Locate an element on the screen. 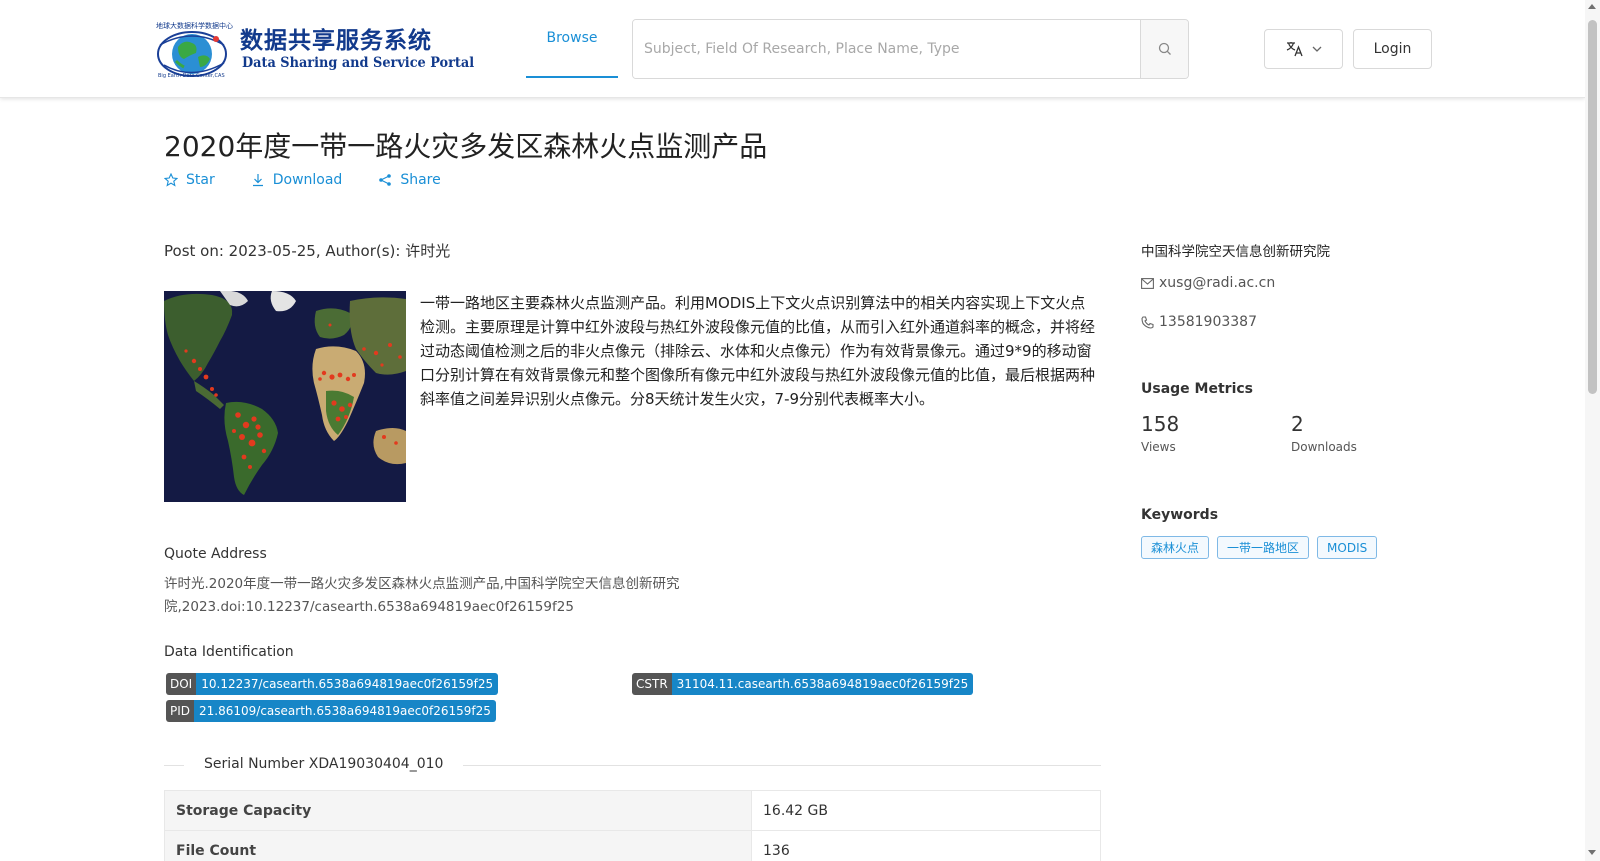  usage-metrics-title: Usage Metrics is located at coordinates (1197, 389).